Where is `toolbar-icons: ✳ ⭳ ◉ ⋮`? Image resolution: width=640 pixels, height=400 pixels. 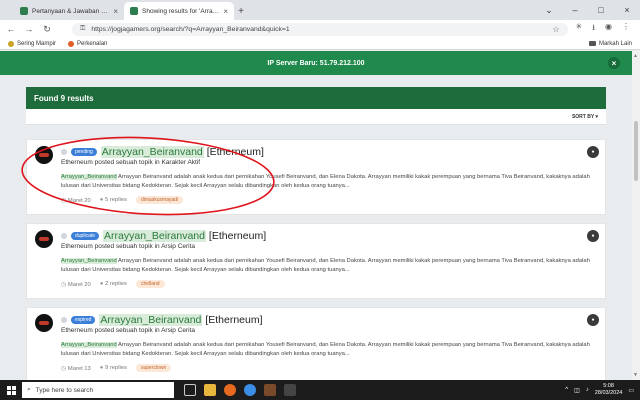 toolbar-icons: ✳ ⭳ ◉ ⋮ is located at coordinates (603, 29).